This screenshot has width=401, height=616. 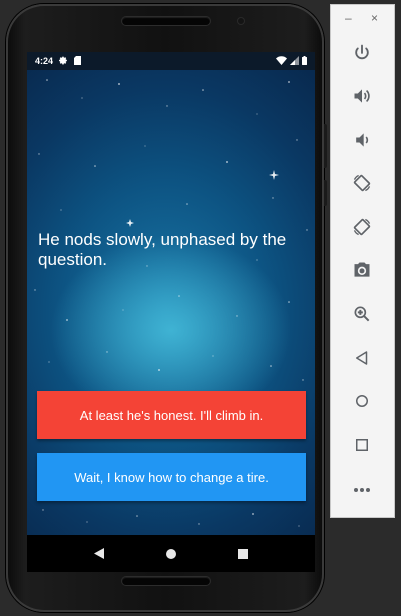 I want to click on overview-icon, so click(x=362, y=445).